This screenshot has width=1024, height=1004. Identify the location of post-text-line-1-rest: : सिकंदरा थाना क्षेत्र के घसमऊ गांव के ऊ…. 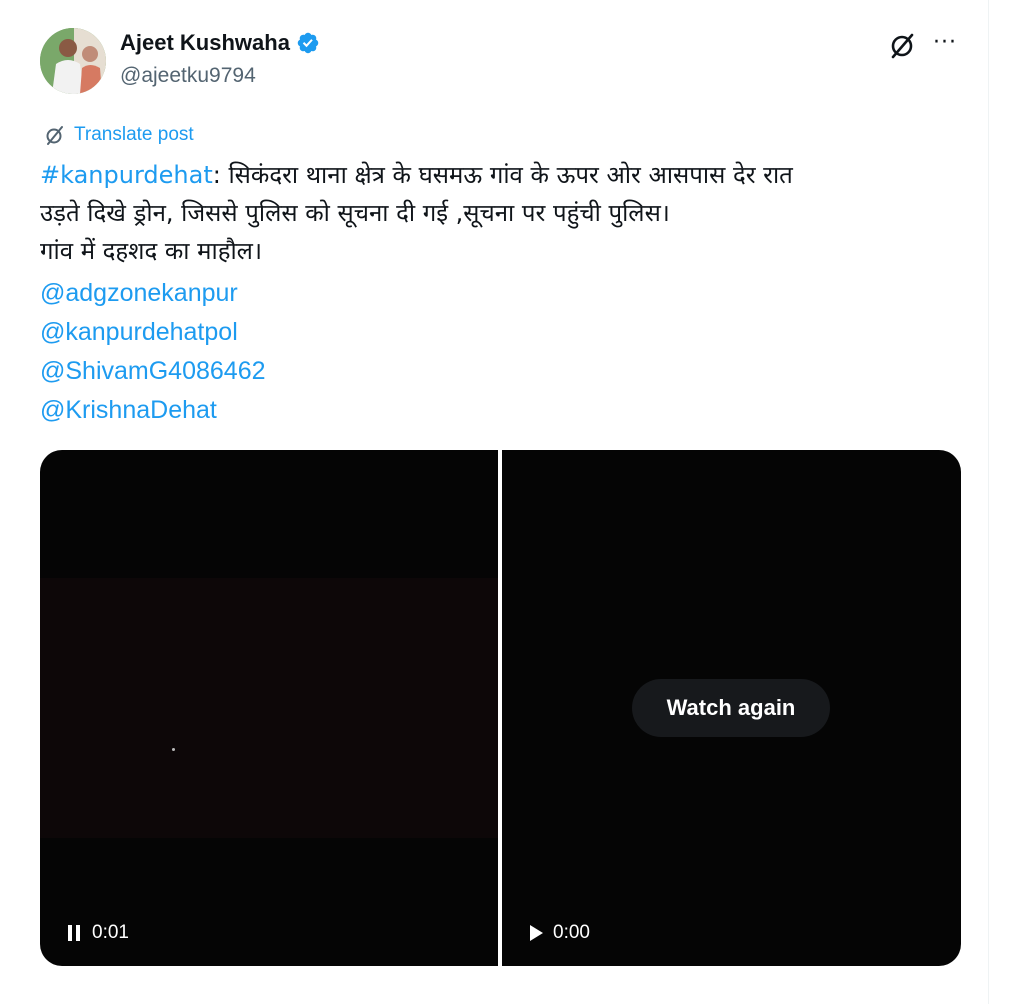
(502, 175).